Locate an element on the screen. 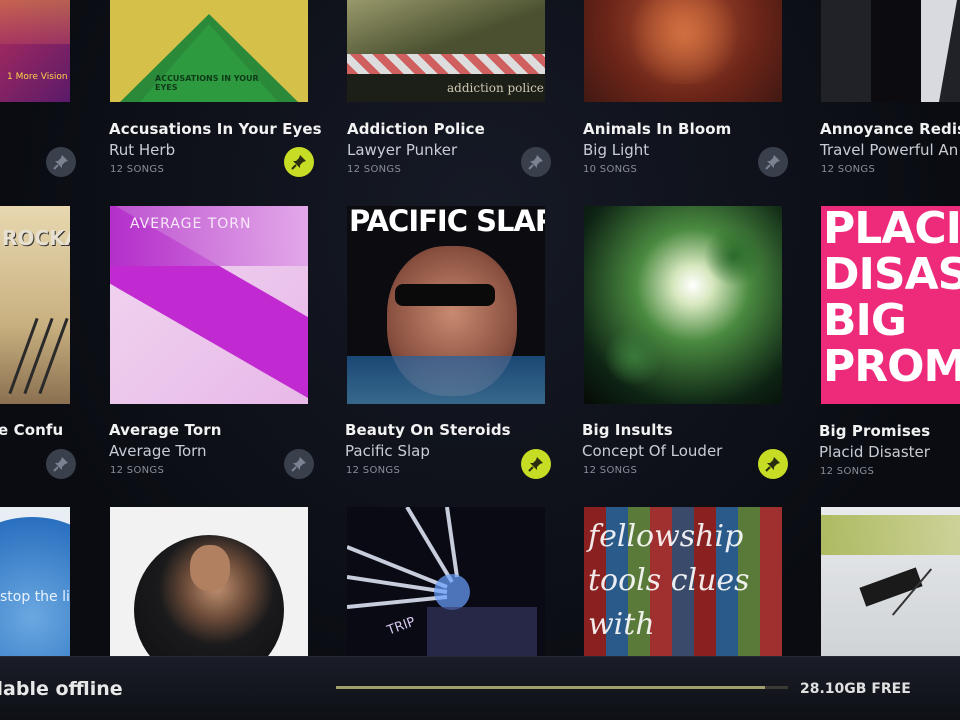 Image resolution: width=960 pixels, height=720 pixels. available-offline-label: ilable offline is located at coordinates (61, 689).